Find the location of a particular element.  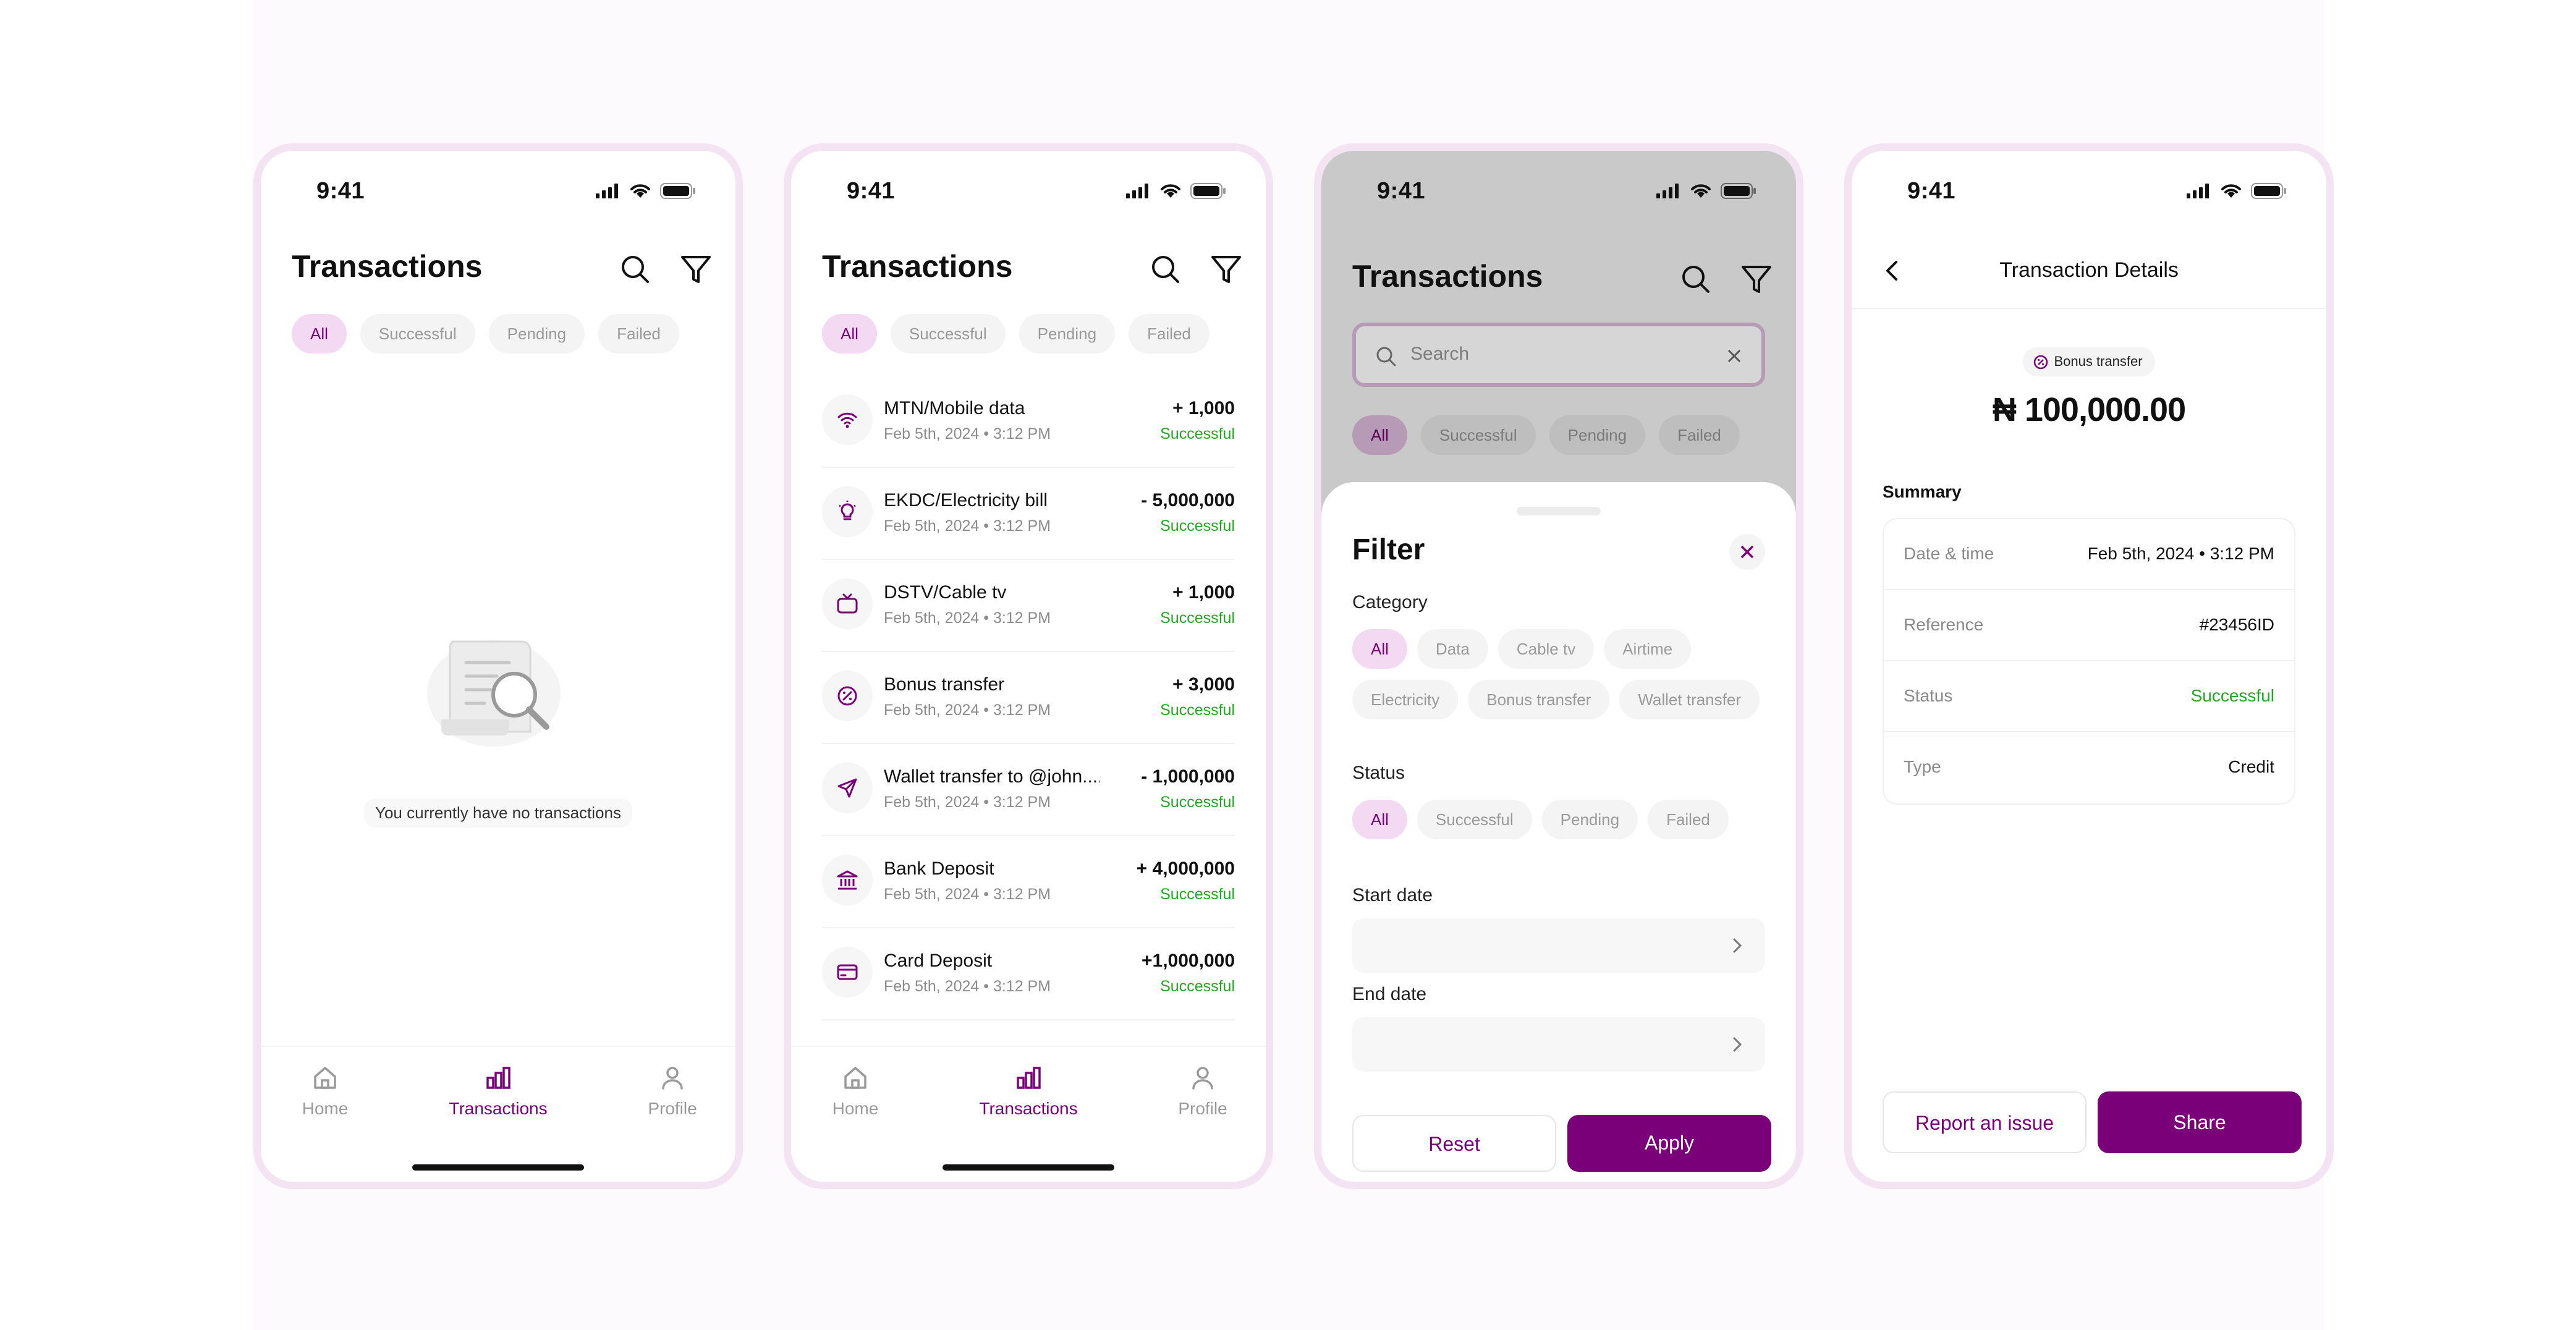

card-icon is located at coordinates (847, 972).